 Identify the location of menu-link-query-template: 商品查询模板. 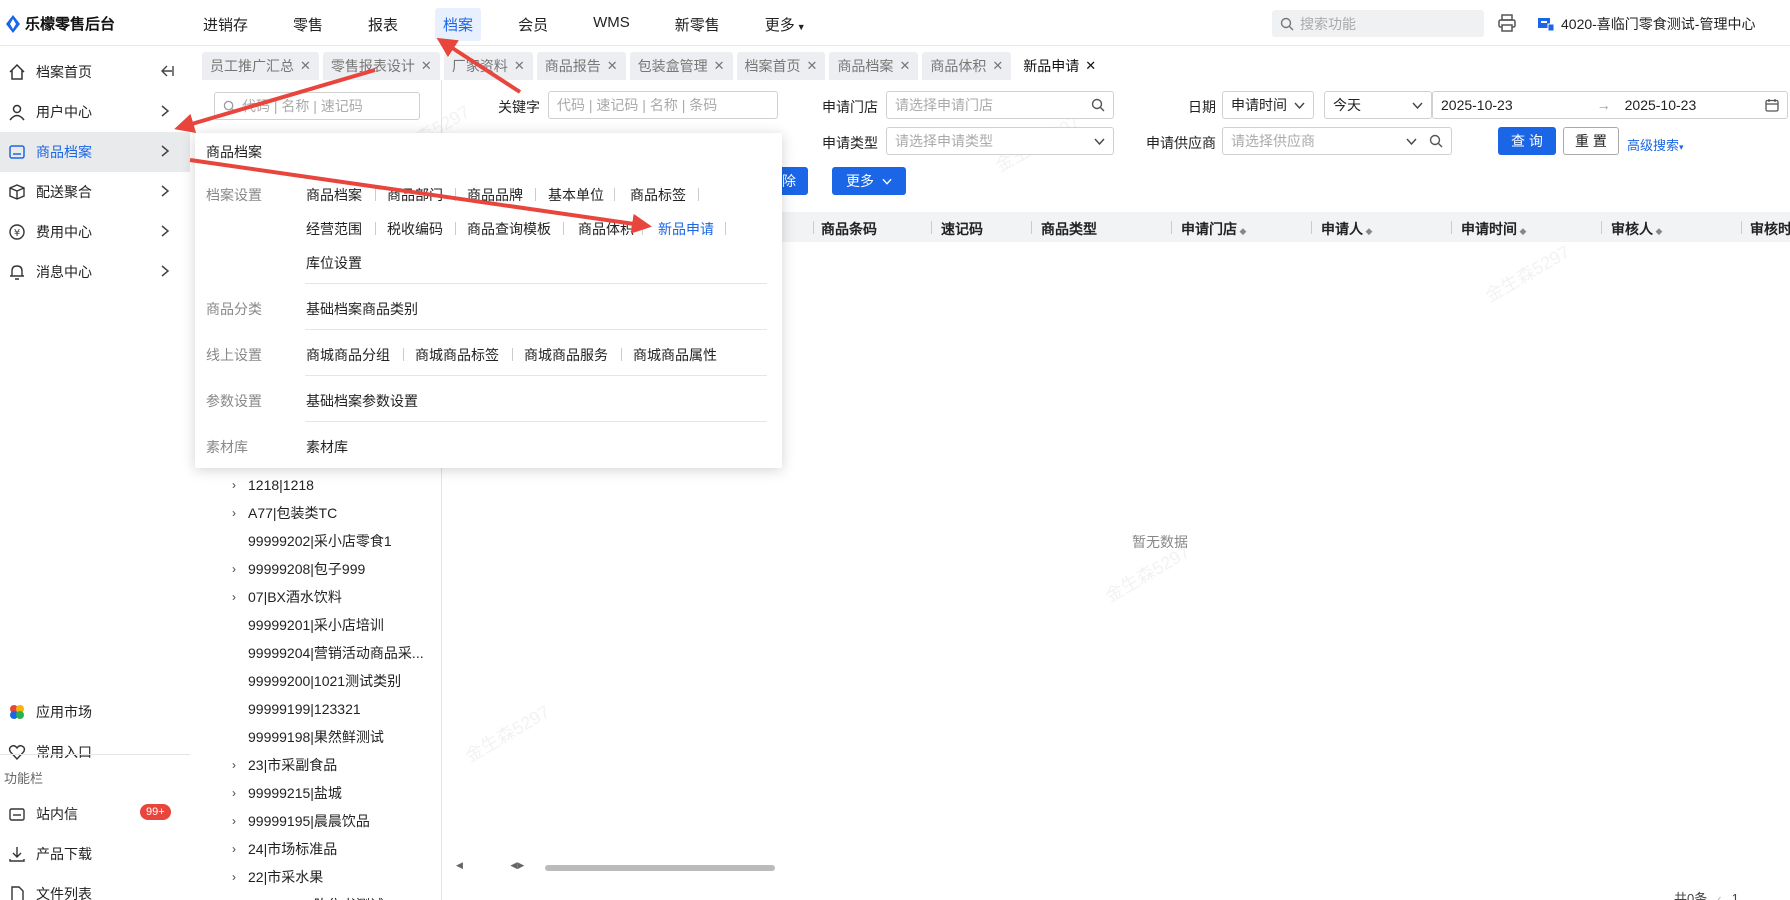
(509, 229).